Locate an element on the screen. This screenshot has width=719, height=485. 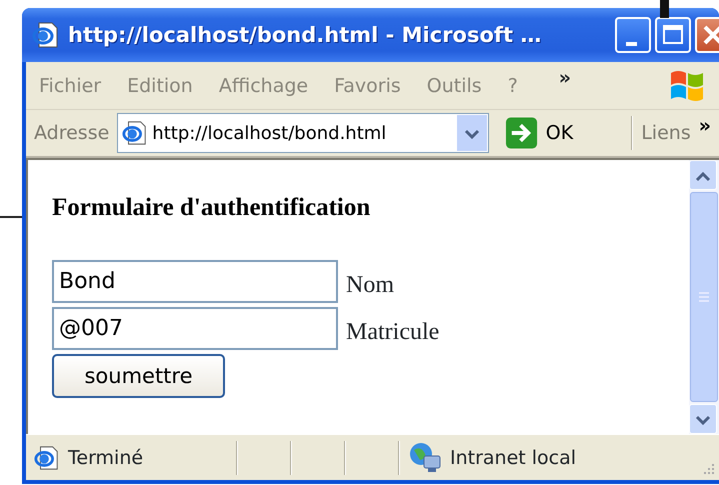
maximize-button is located at coordinates (673, 35).